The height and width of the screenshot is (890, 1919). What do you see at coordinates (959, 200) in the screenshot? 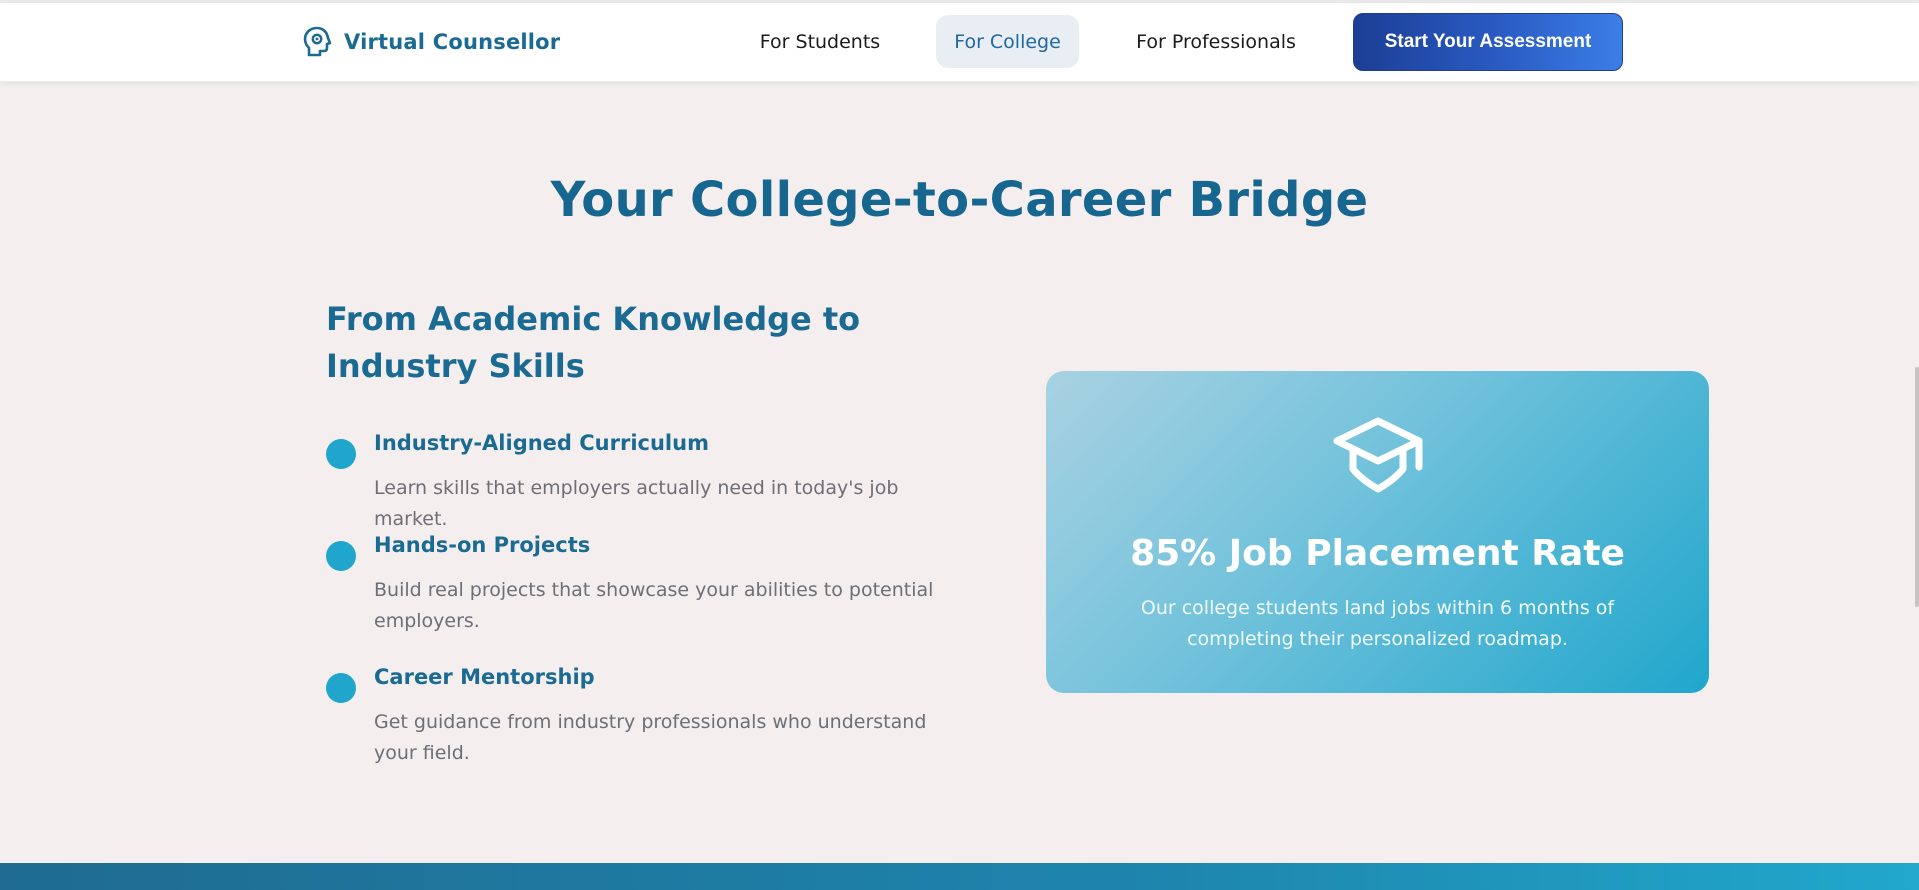
I see `section-title: Your College-to-Career Bridge` at bounding box center [959, 200].